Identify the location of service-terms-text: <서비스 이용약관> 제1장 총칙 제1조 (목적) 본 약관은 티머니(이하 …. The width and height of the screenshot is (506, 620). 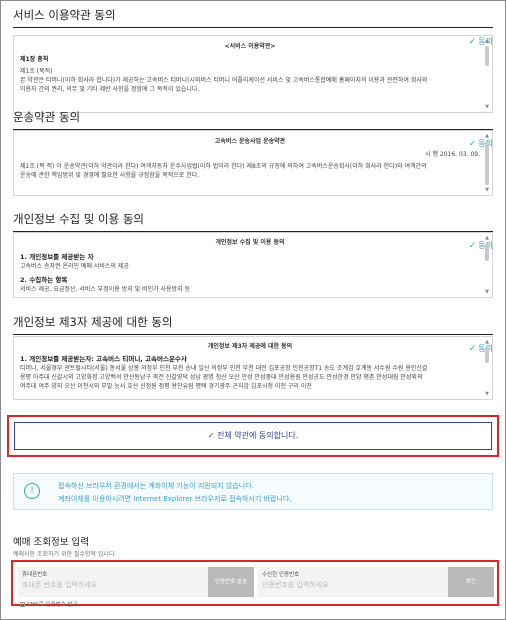
(250, 74).